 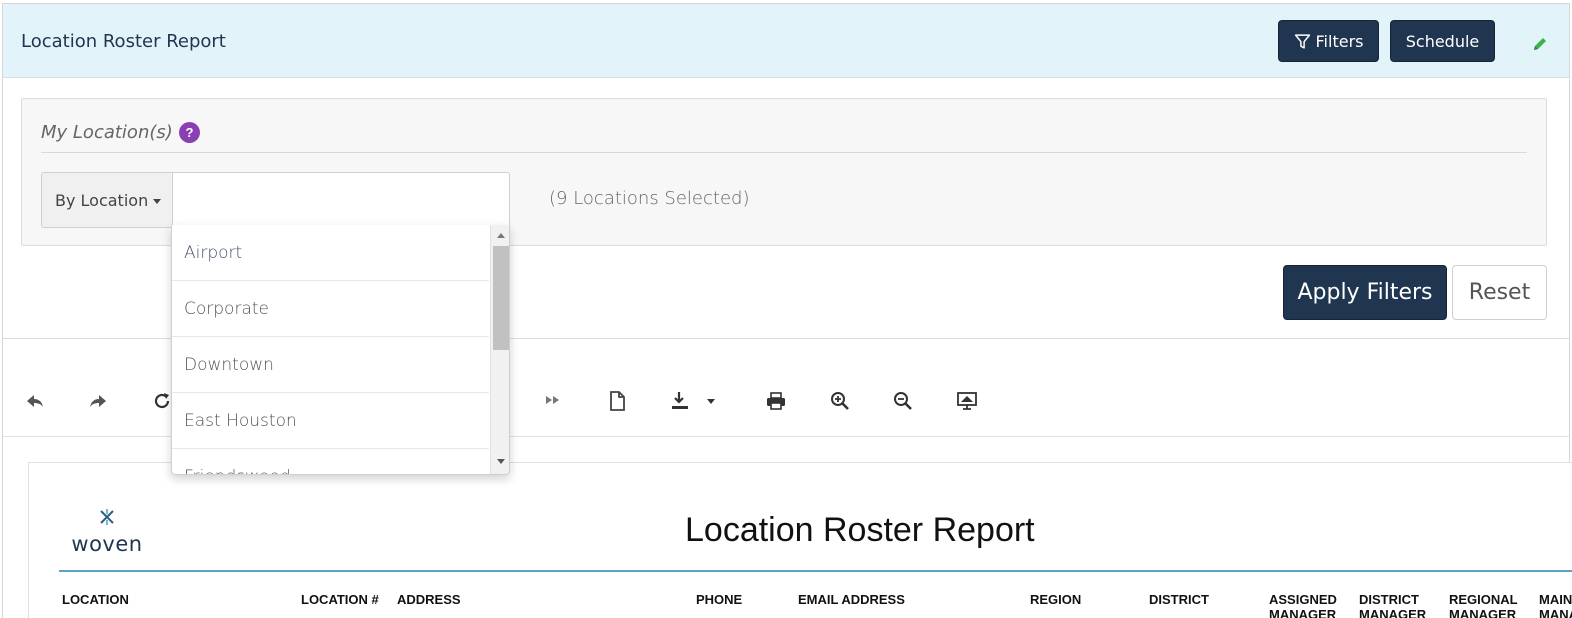 I want to click on filters-button-label: Filters, so click(x=1339, y=41).